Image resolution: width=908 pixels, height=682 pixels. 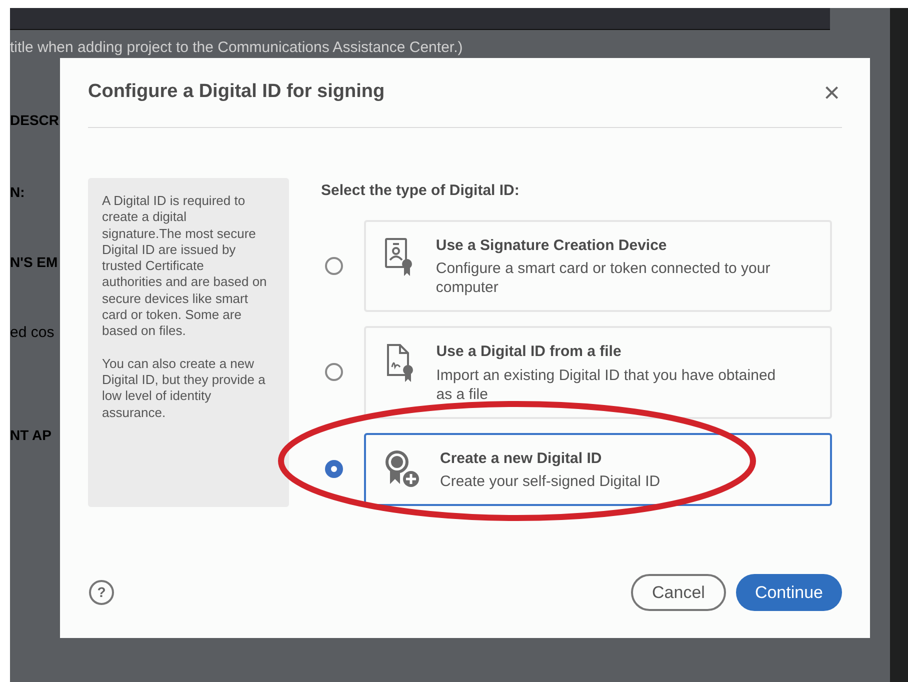 What do you see at coordinates (399, 256) in the screenshot?
I see `id-card-ribbon-icon` at bounding box center [399, 256].